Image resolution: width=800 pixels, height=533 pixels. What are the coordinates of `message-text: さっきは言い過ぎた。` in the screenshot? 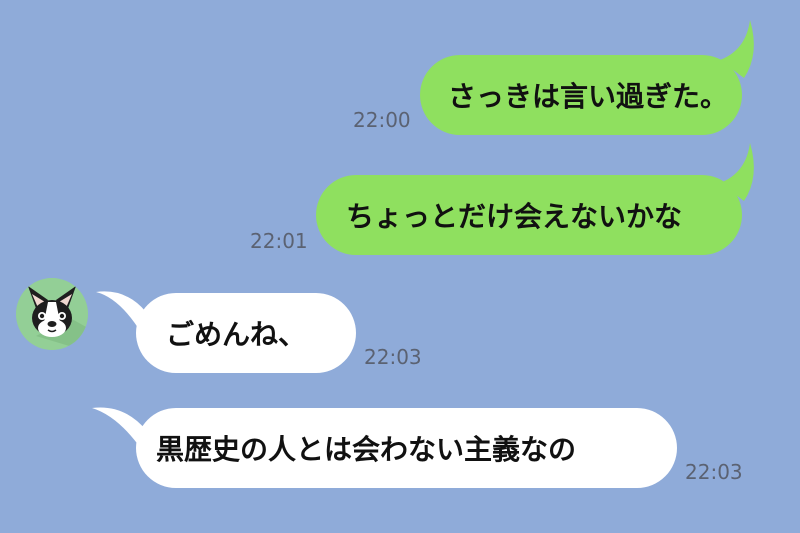 It's located at (588, 96).